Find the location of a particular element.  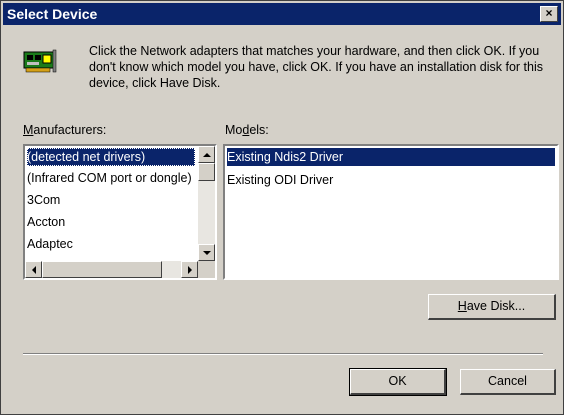

arrow-down-icon is located at coordinates (206, 252).